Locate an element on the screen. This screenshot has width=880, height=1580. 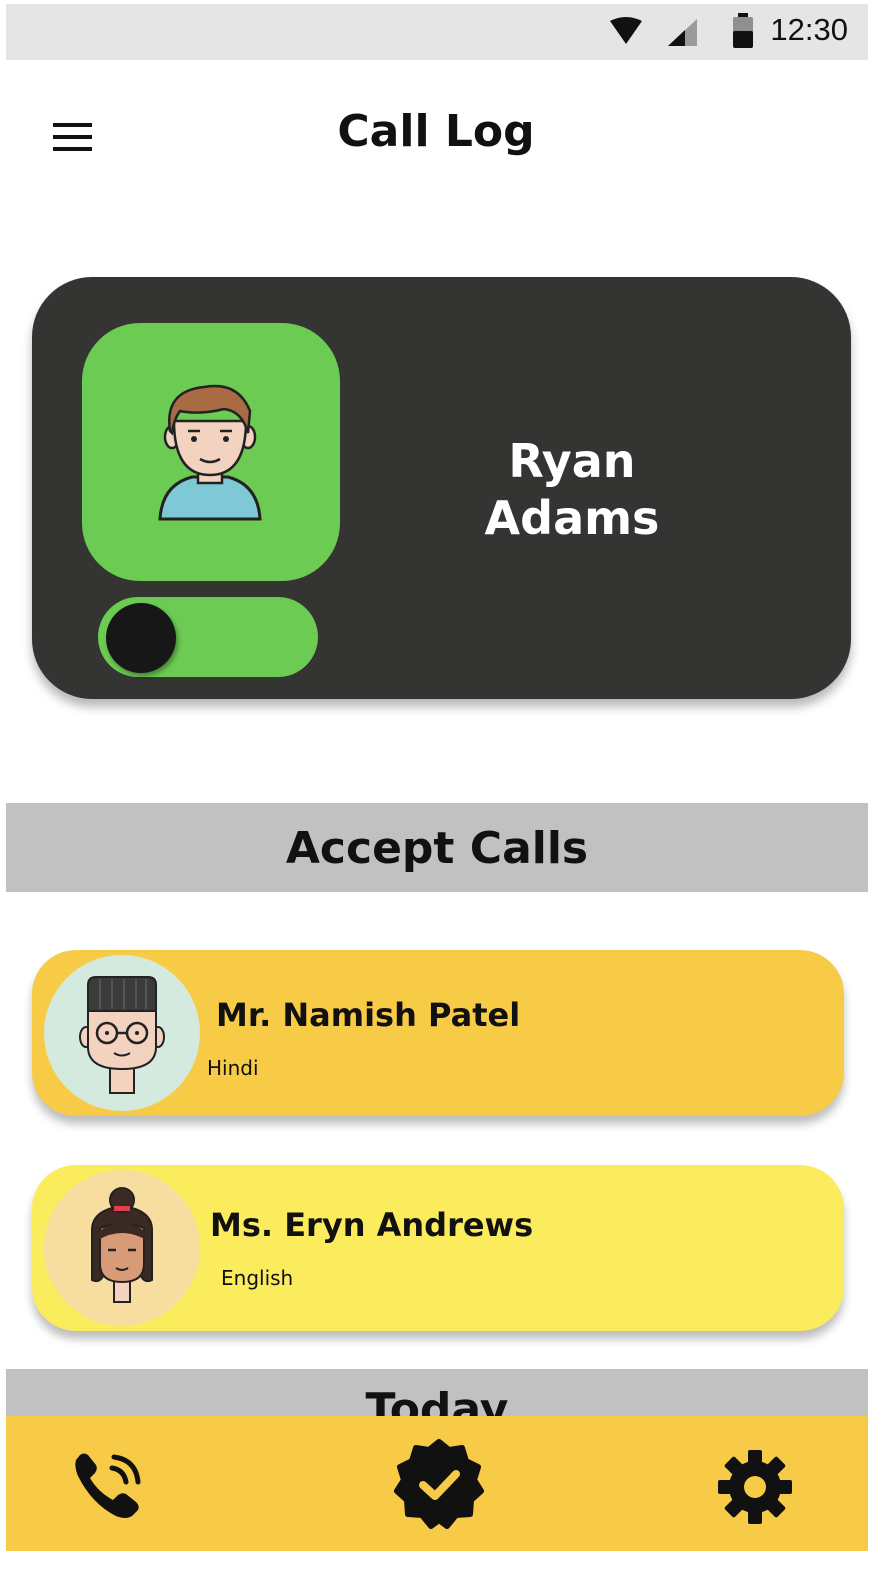
nav-call-log is located at coordinates (108, 1487).